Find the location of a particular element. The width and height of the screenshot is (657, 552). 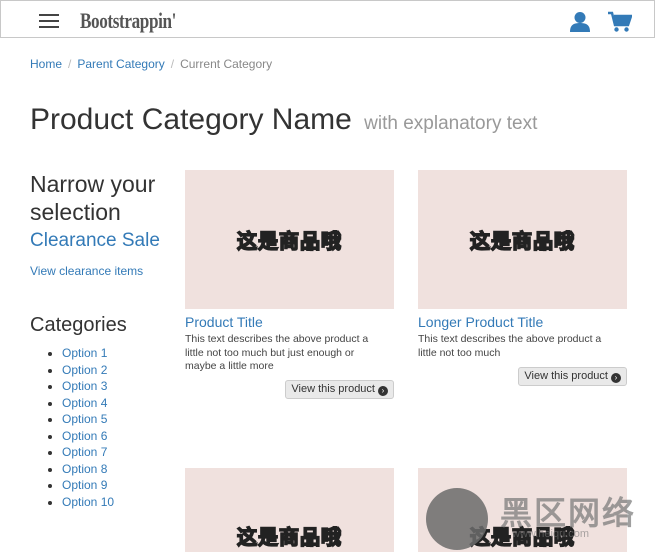

category-item: Option 5 is located at coordinates (116, 419).